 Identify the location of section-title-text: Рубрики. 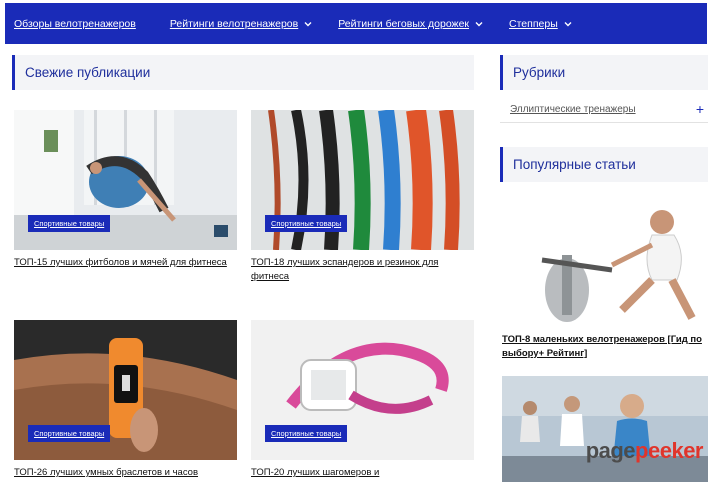
(539, 72).